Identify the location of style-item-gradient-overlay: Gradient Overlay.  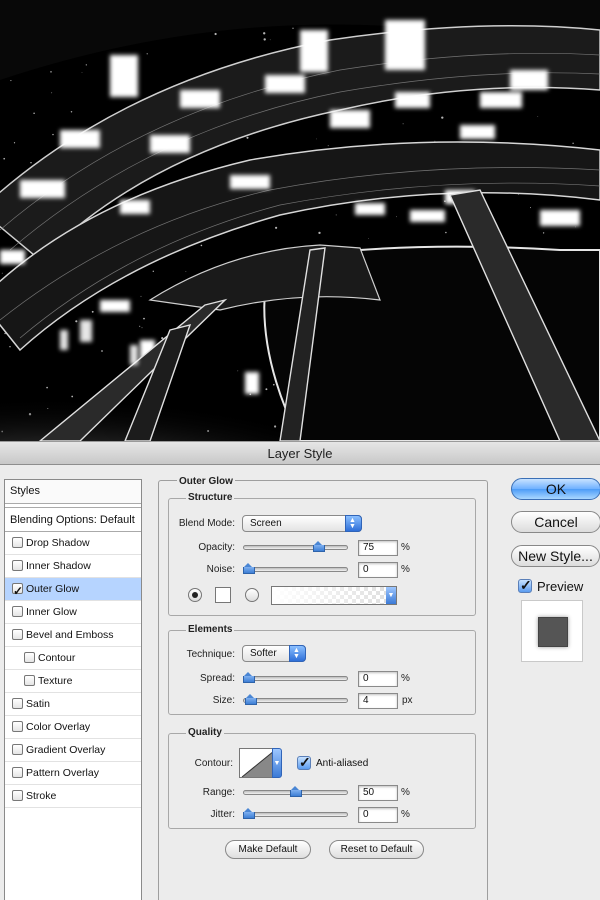
(73, 750).